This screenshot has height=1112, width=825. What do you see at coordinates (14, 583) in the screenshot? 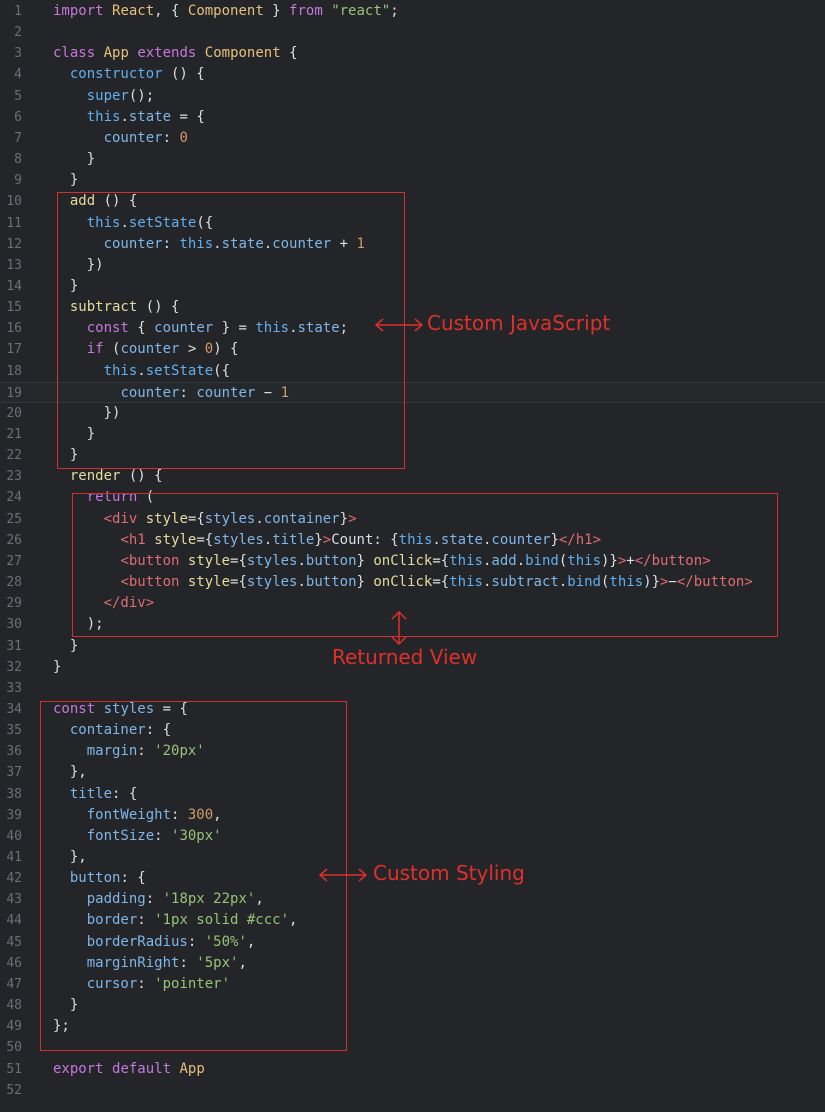
I see `line-number: 28` at bounding box center [14, 583].